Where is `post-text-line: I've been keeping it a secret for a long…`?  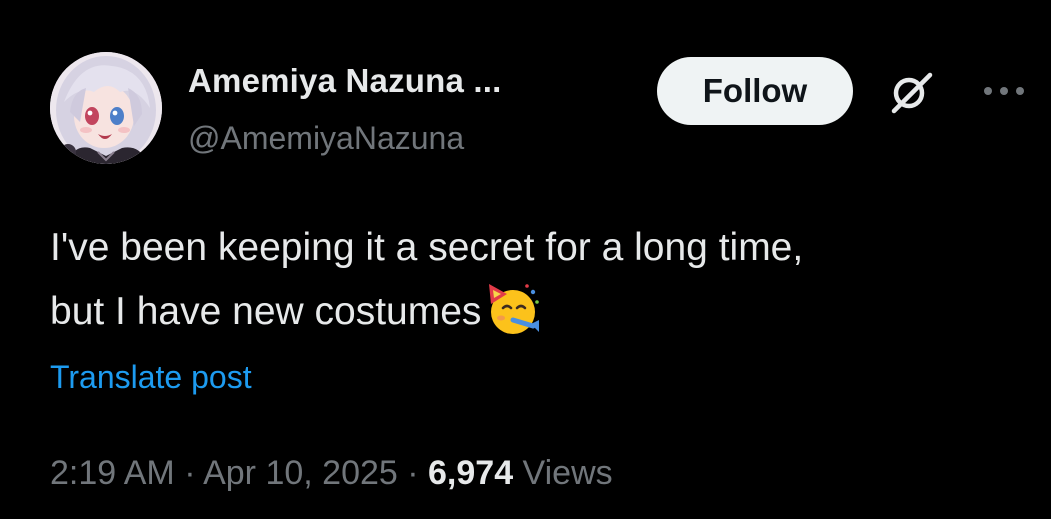
post-text-line: I've been keeping it a secret for a long… is located at coordinates (427, 247).